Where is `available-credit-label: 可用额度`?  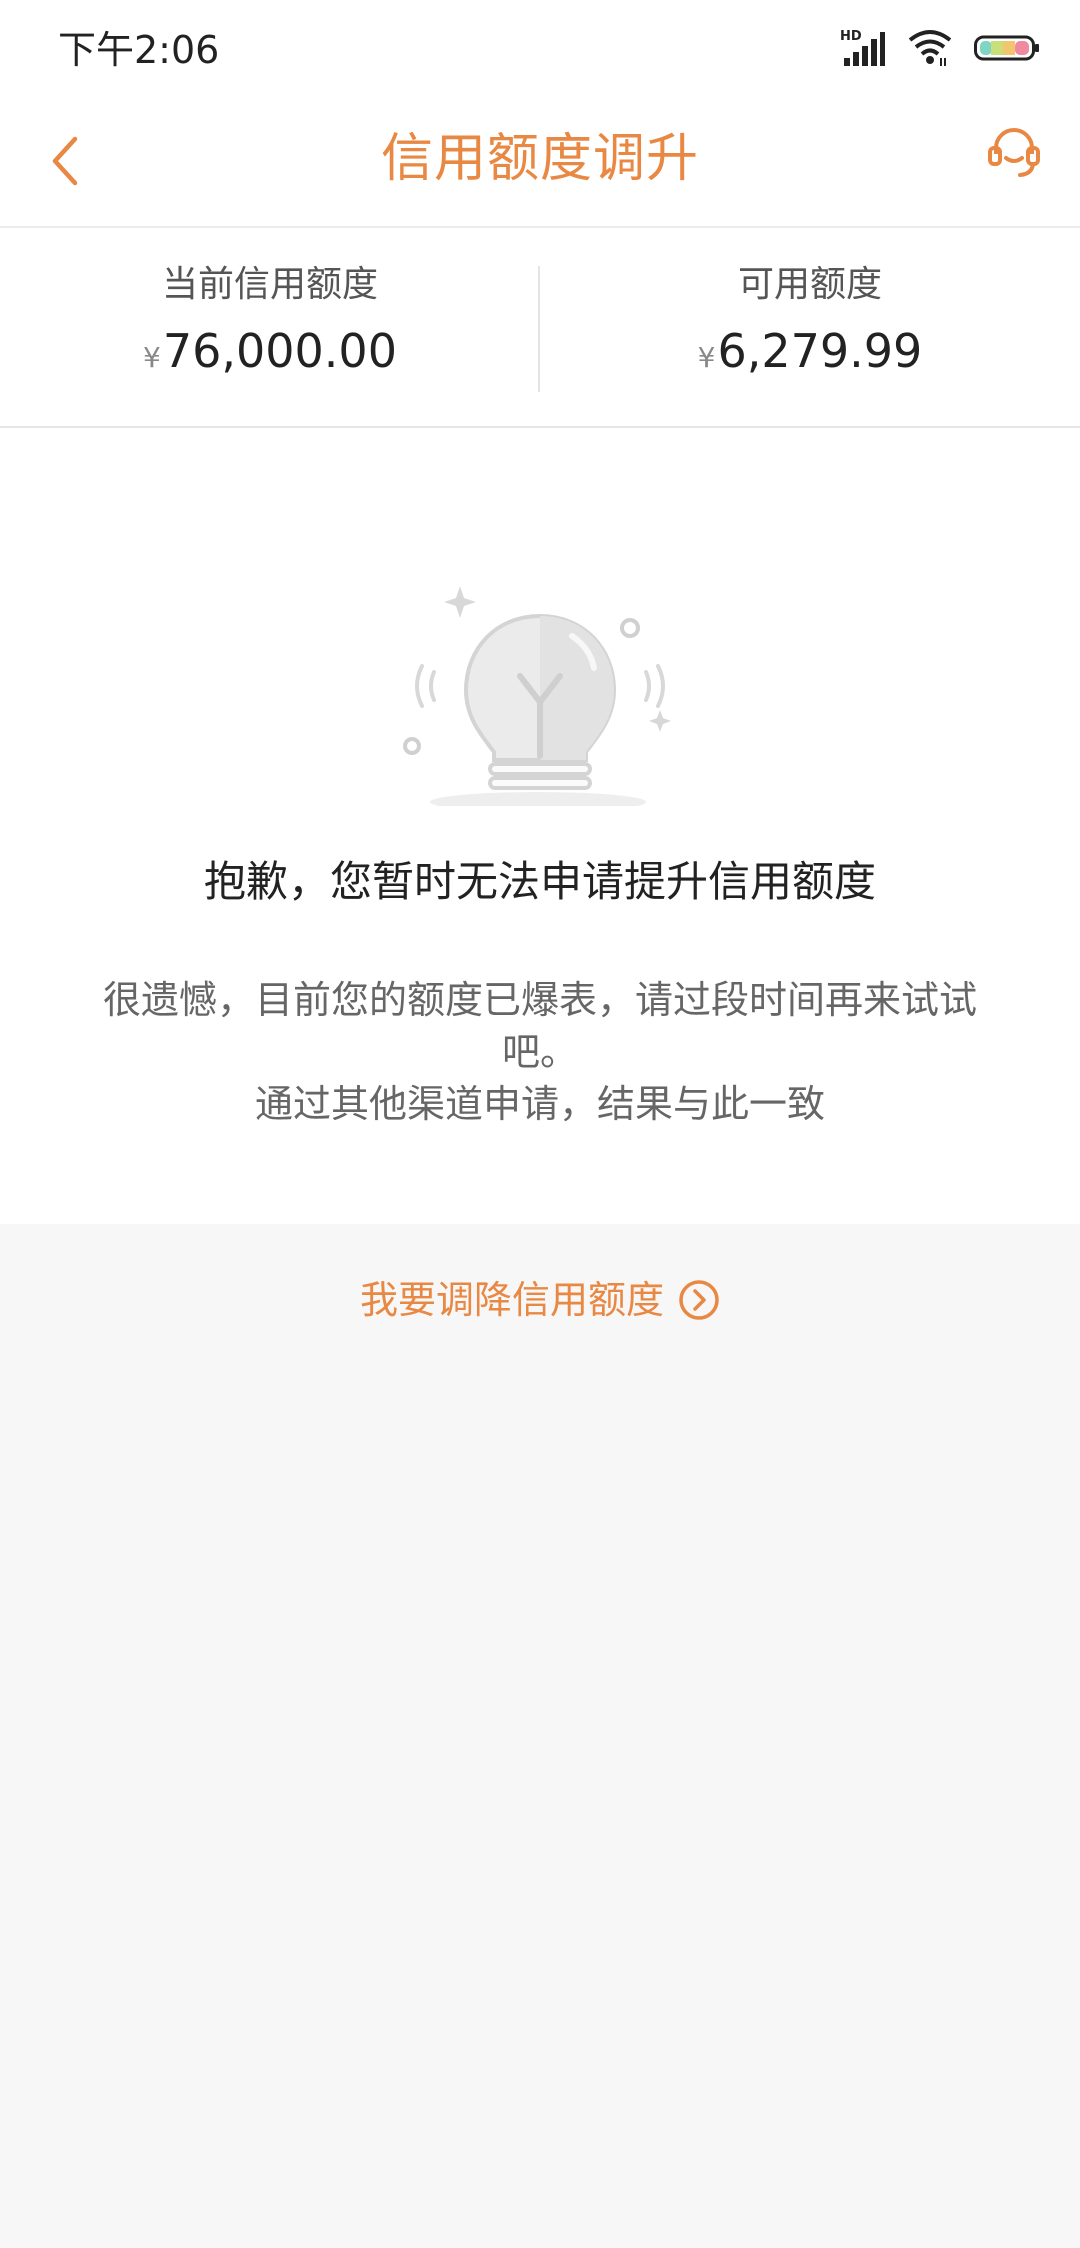 available-credit-label: 可用额度 is located at coordinates (809, 284).